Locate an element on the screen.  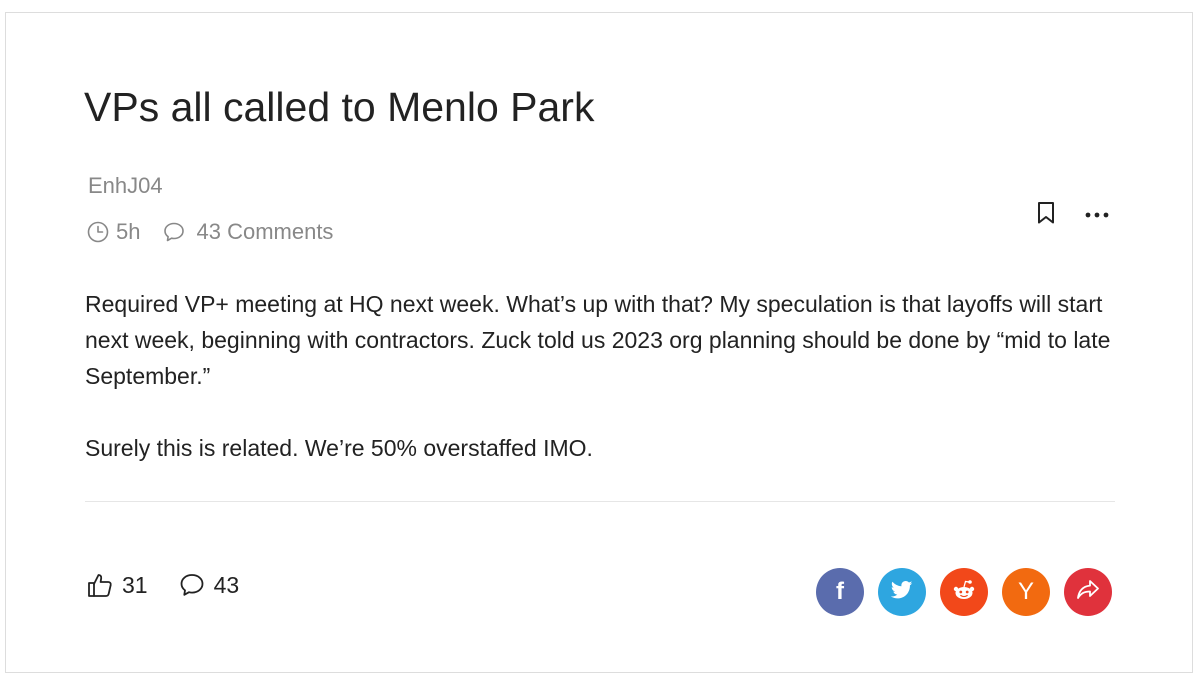
facebook-icon: f is located at coordinates (840, 591).